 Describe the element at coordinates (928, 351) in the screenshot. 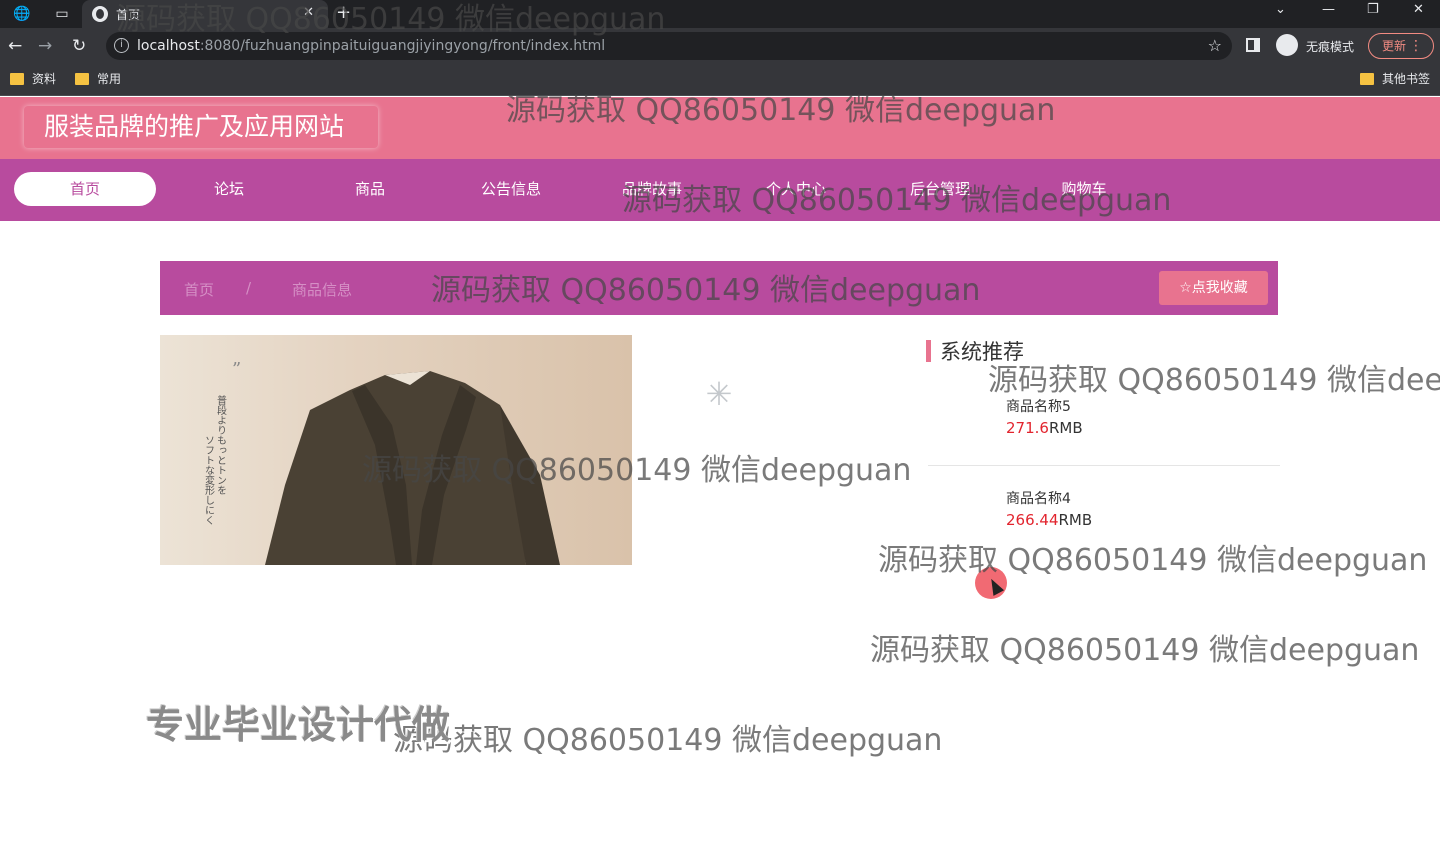

I see `section-accent-bar` at that location.